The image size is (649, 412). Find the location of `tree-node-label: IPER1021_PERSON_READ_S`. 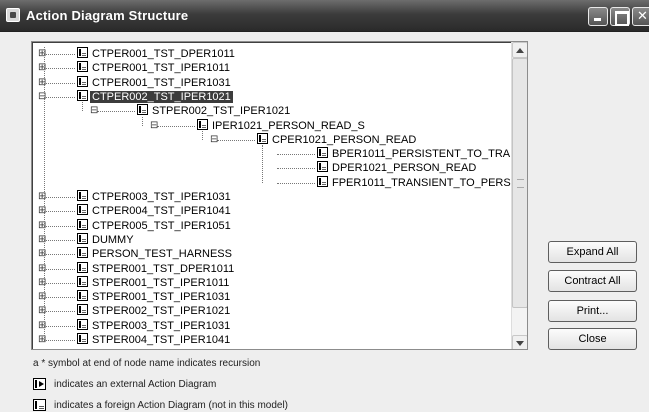

tree-node-label: IPER1021_PERSON_READ_S is located at coordinates (288, 125).